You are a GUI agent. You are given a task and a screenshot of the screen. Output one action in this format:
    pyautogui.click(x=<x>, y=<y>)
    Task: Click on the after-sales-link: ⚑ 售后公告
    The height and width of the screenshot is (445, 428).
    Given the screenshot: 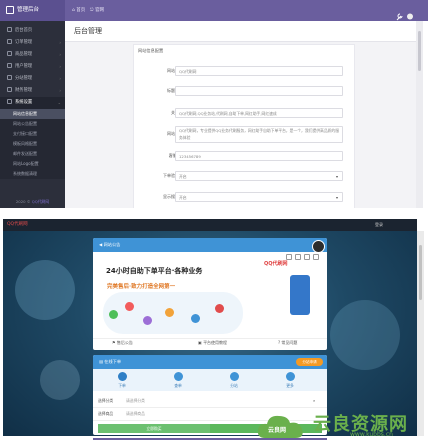 What is the action you would take?
    pyautogui.click(x=122, y=343)
    